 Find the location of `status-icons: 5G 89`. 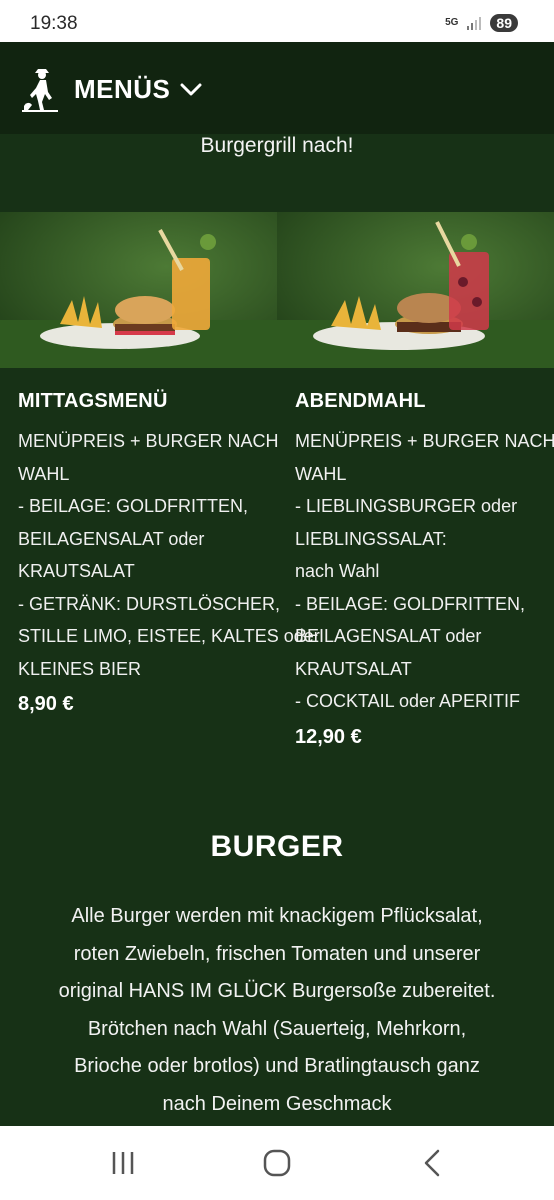

status-icons: 5G 89 is located at coordinates (481, 23).